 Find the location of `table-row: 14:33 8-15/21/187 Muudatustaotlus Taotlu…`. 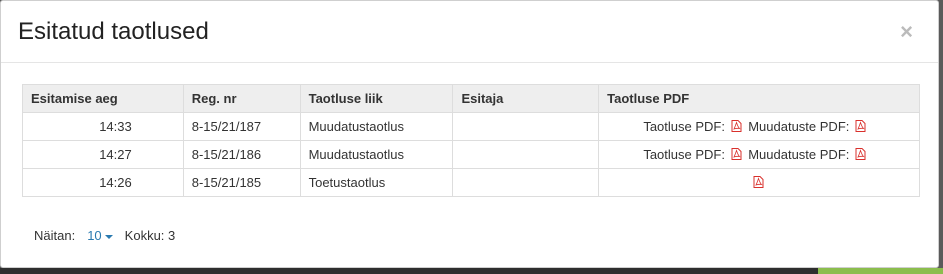

table-row: 14:33 8-15/21/187 Muudatustaotlus Taotlu… is located at coordinates (471, 126).